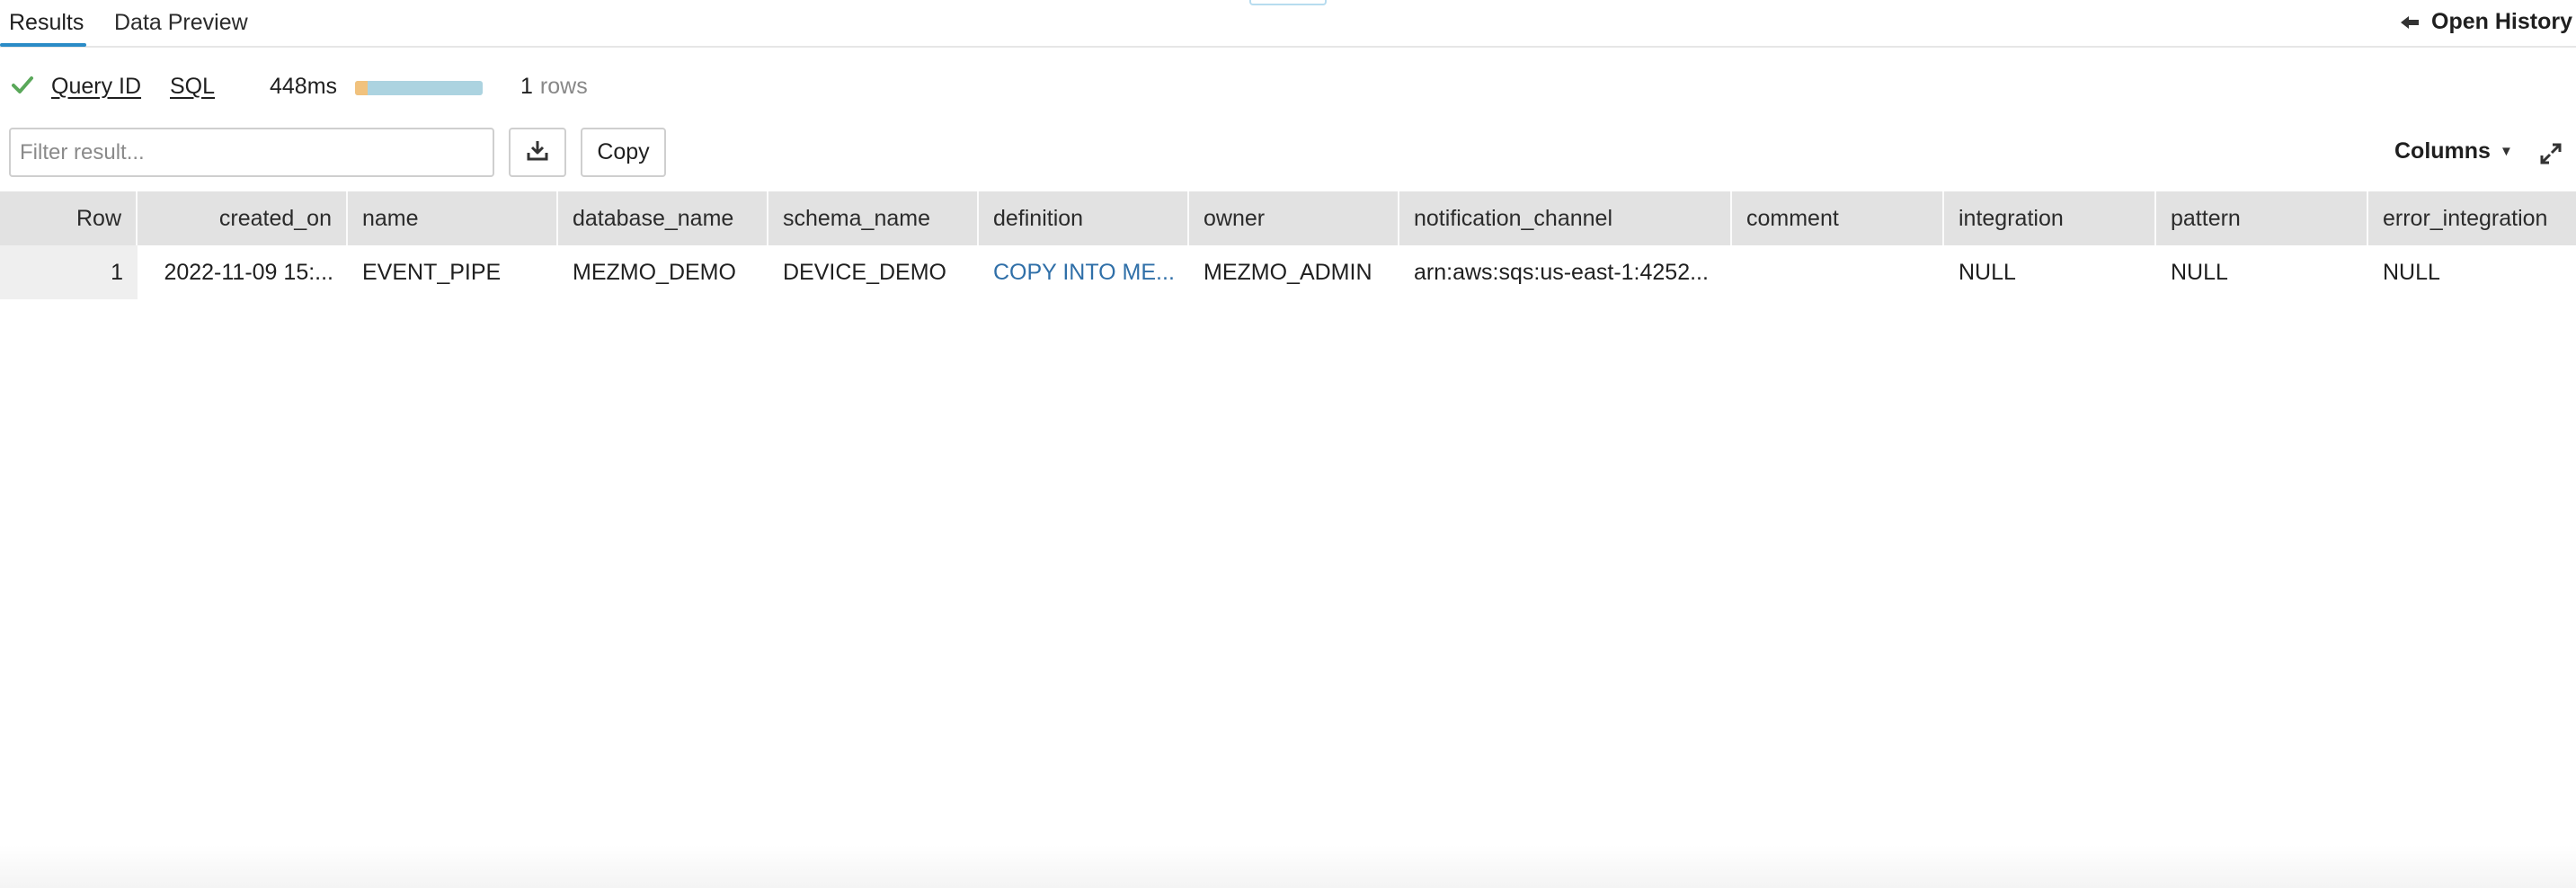  What do you see at coordinates (1288, 24) in the screenshot?
I see `results-tab-bar: Results Data Preview Open History` at bounding box center [1288, 24].